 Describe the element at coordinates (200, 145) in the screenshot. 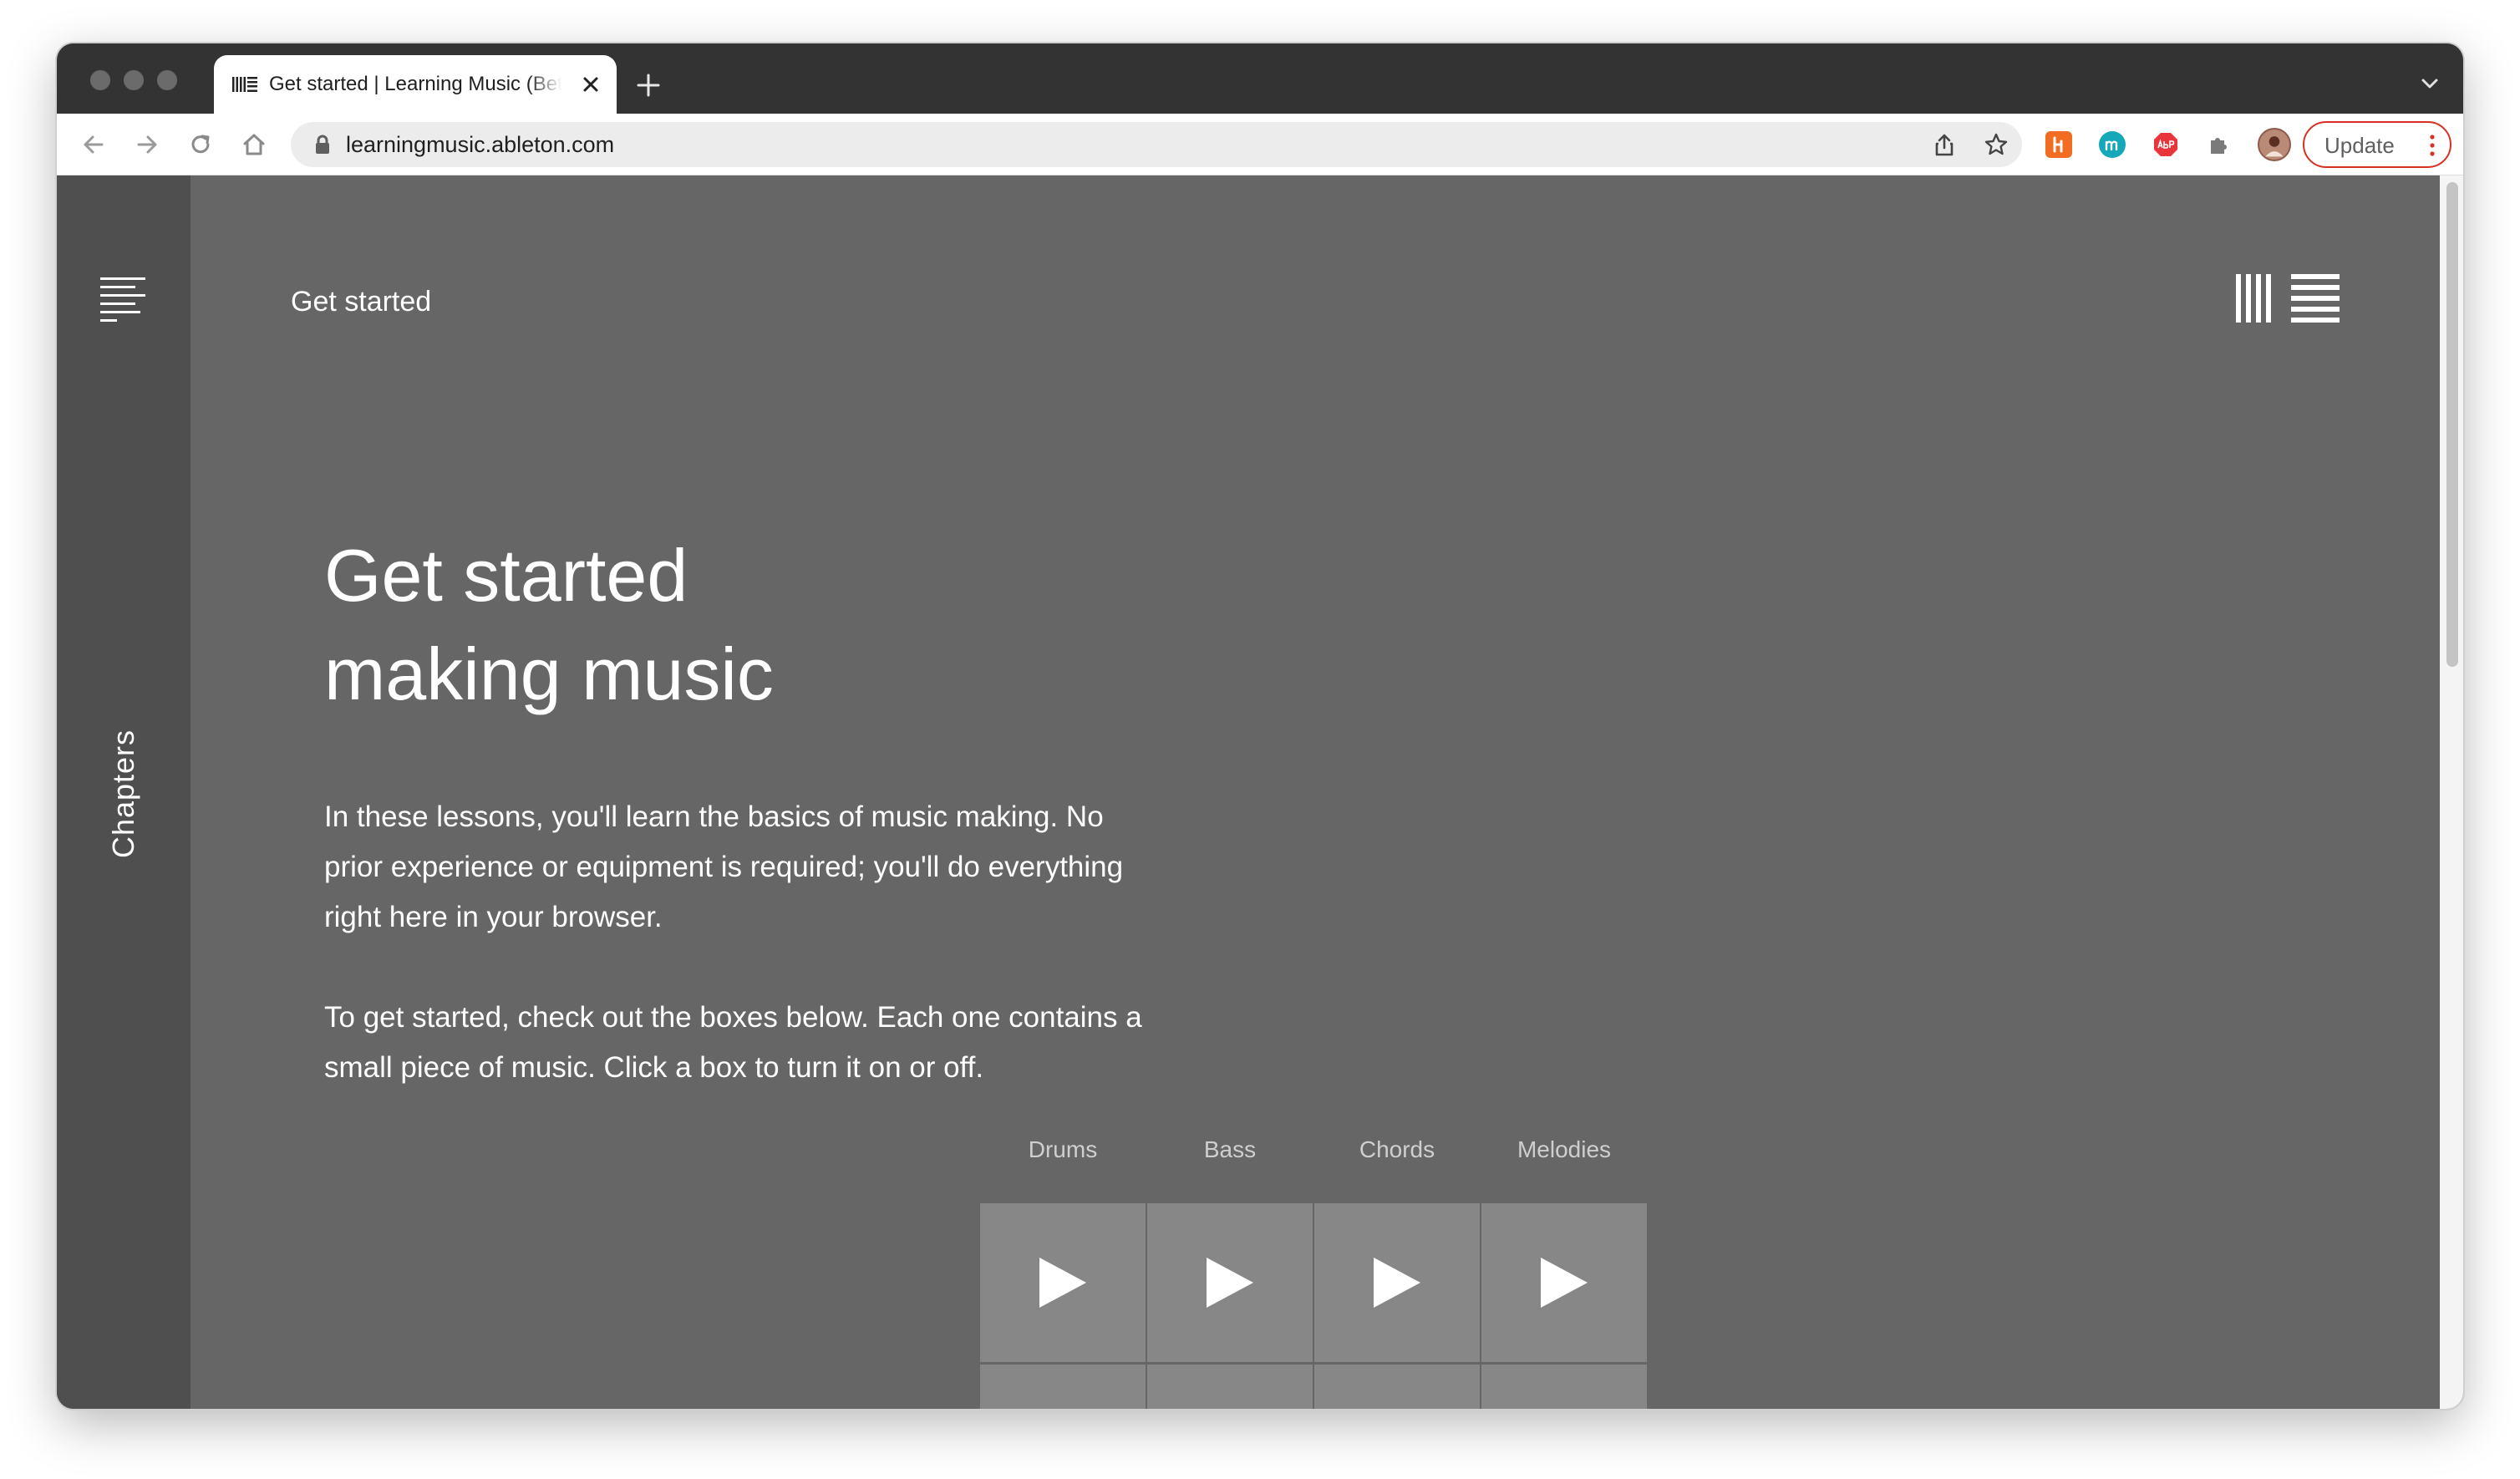

I see `reload-icon` at that location.